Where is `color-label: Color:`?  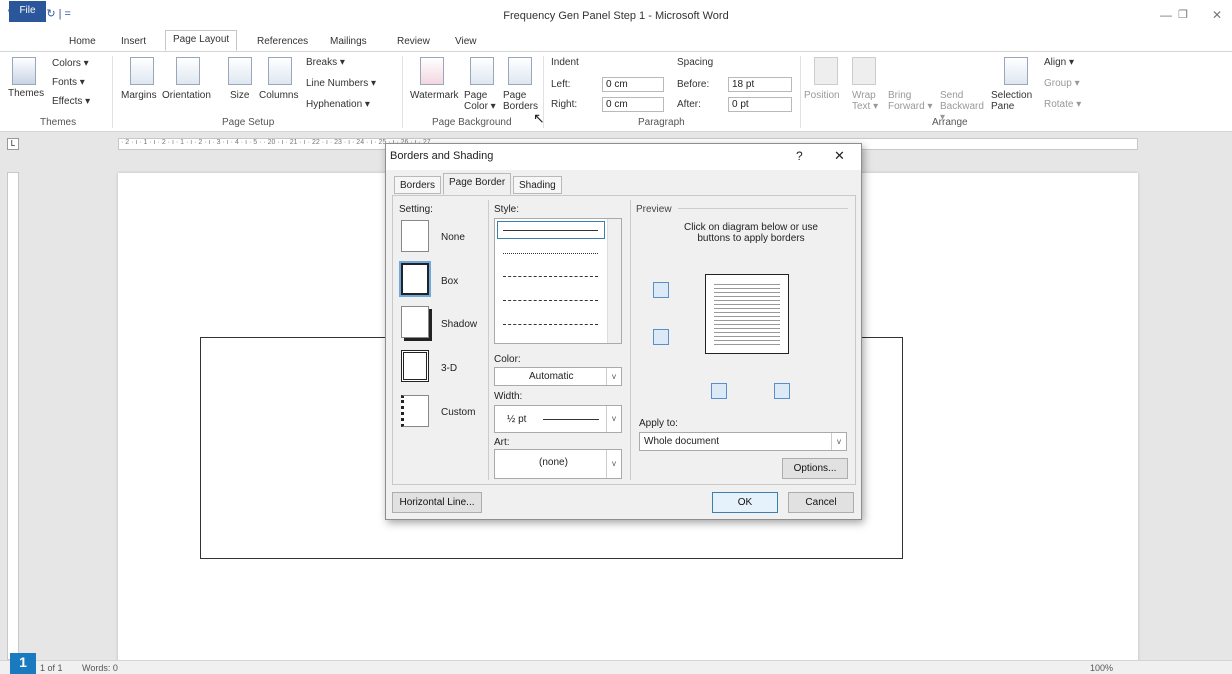
color-label: Color: is located at coordinates (507, 359).